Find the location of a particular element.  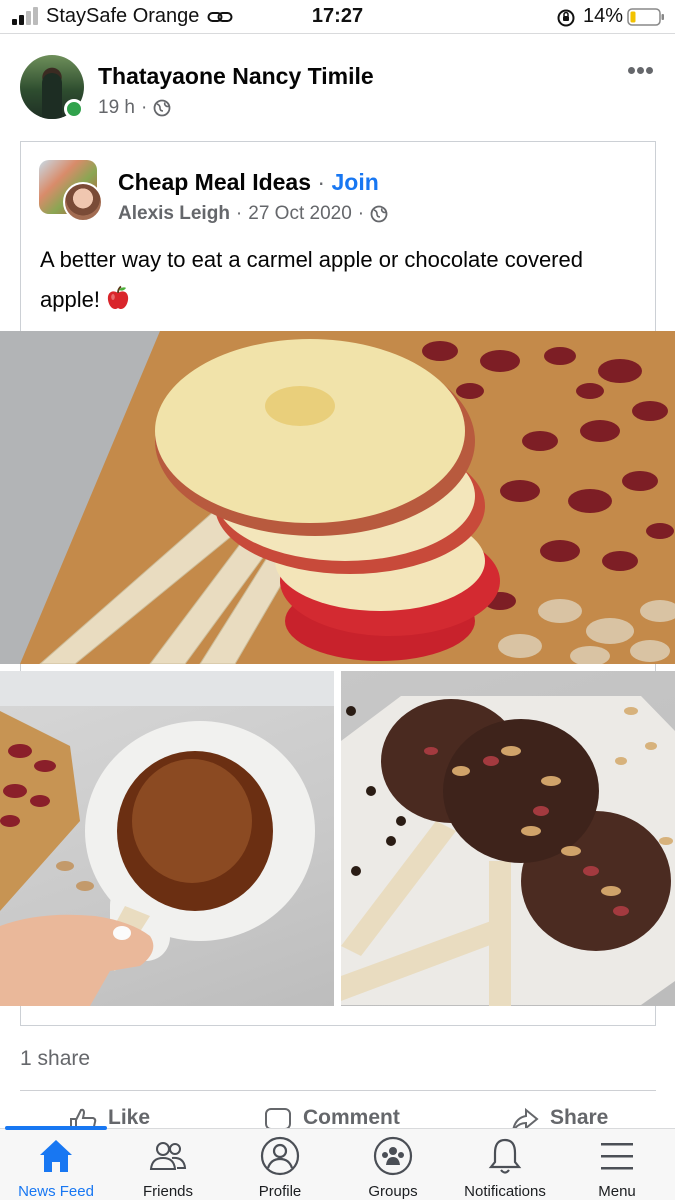

tab-notifications: Notifications is located at coordinates (505, 1167).